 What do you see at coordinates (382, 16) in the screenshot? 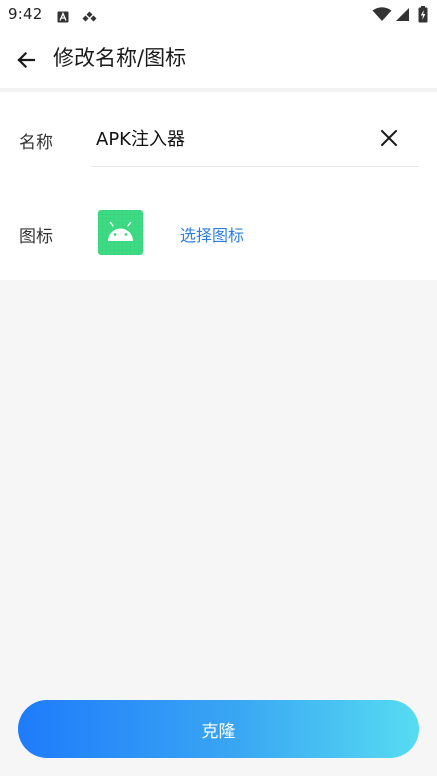
I see `wifi-icon` at bounding box center [382, 16].